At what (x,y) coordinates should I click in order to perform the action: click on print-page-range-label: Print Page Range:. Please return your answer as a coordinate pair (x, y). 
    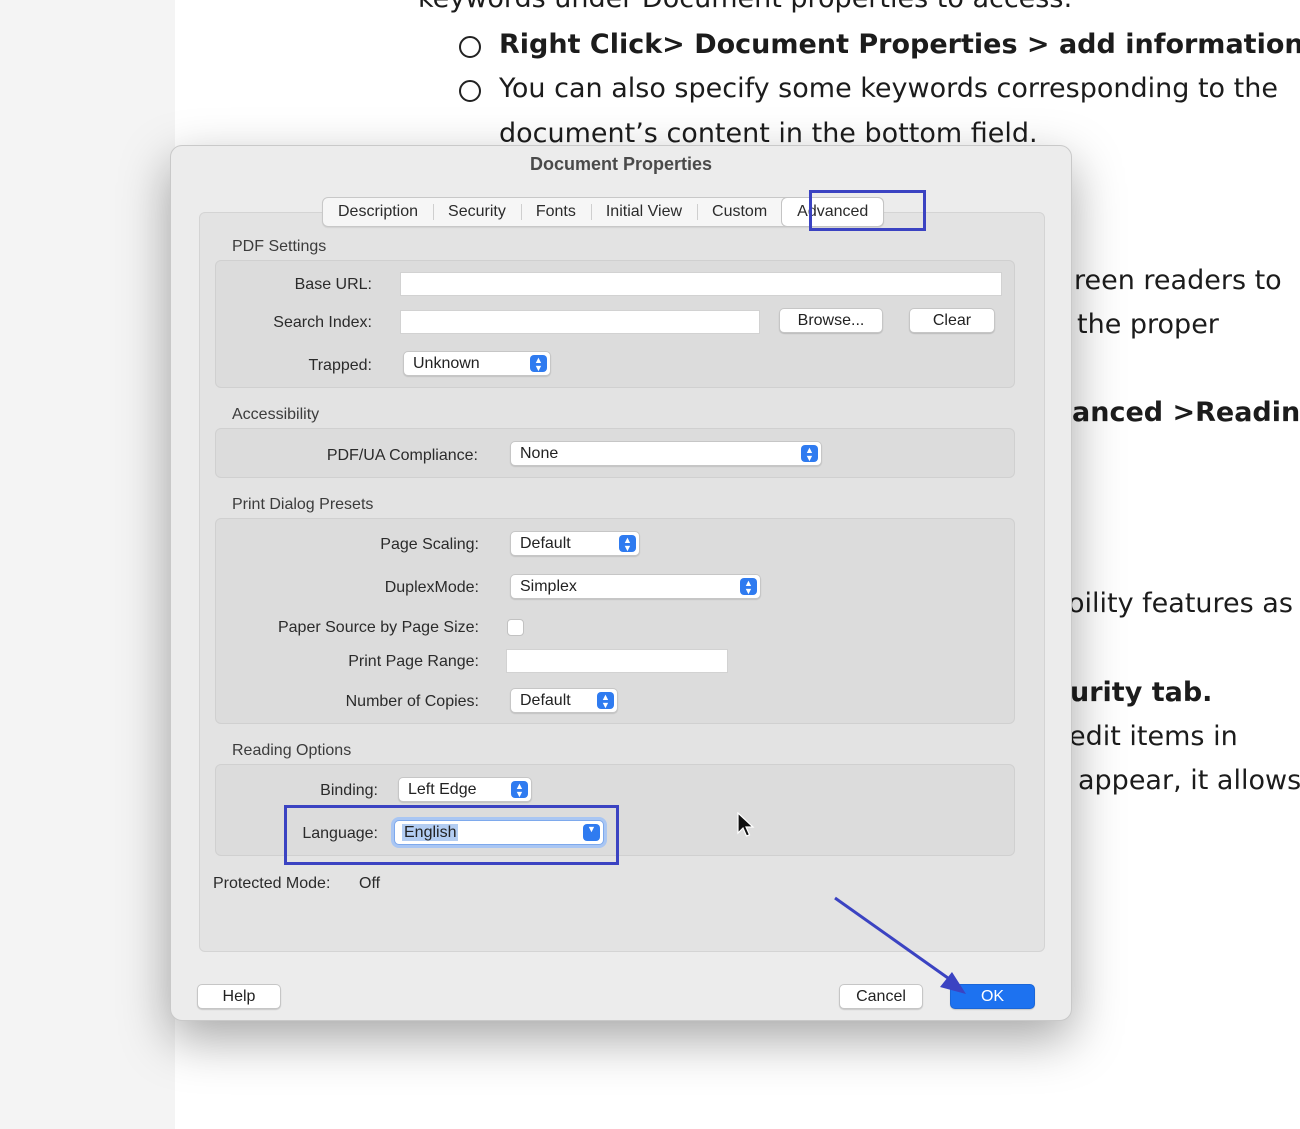
    Looking at the image, I should click on (413, 661).